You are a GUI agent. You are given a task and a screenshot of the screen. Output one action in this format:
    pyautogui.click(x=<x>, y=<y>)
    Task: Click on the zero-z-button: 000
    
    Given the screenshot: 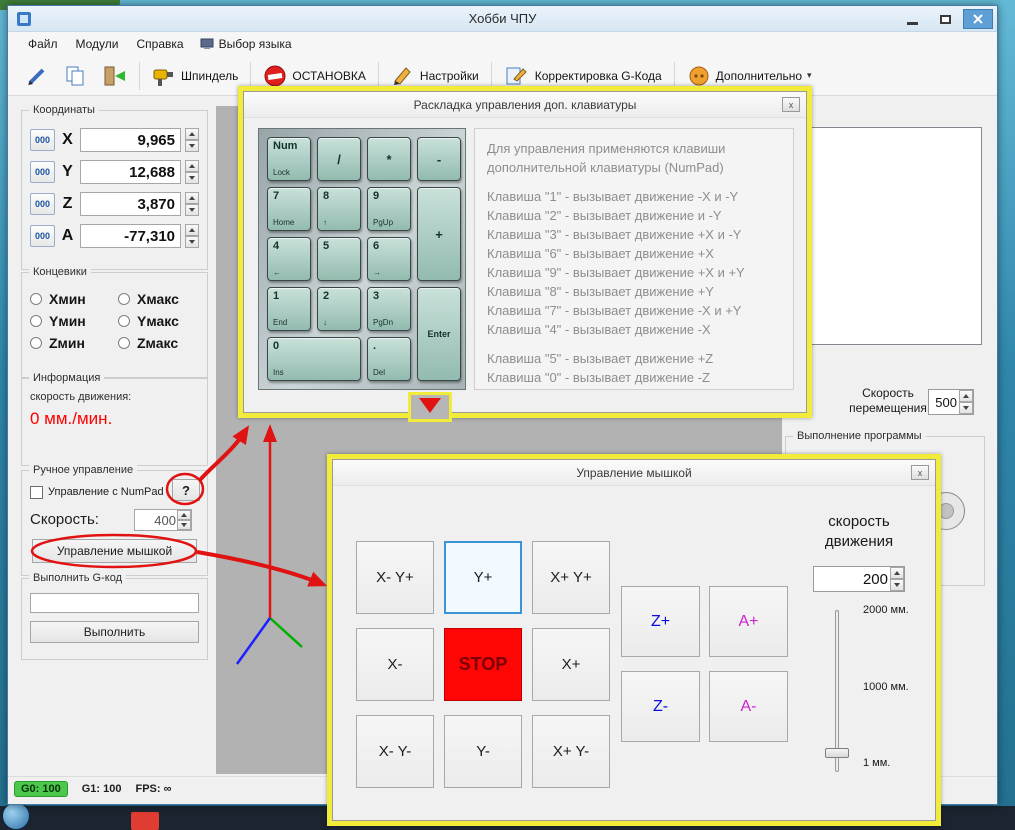 What is the action you would take?
    pyautogui.click(x=42, y=204)
    